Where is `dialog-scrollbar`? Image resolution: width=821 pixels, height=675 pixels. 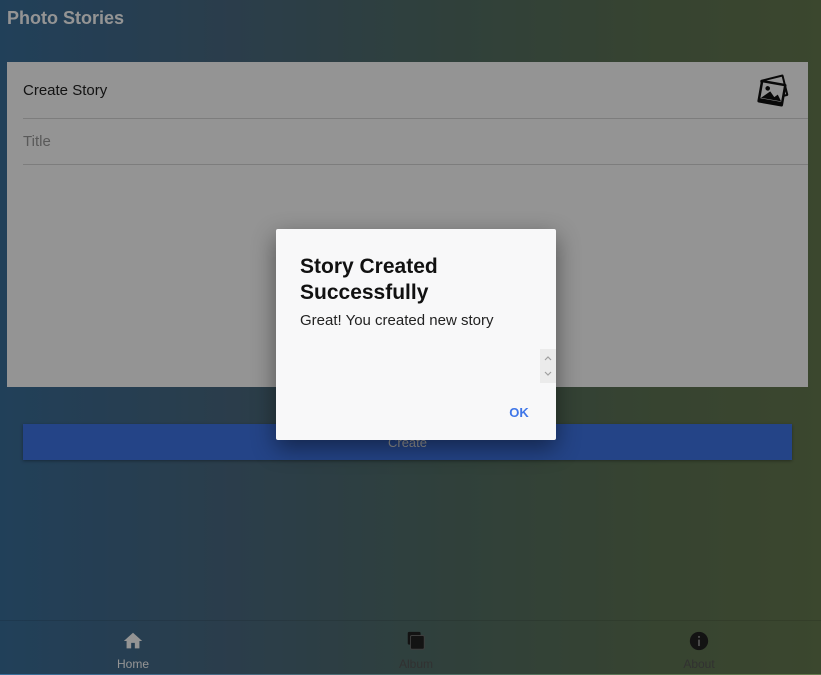
dialog-scrollbar is located at coordinates (548, 366).